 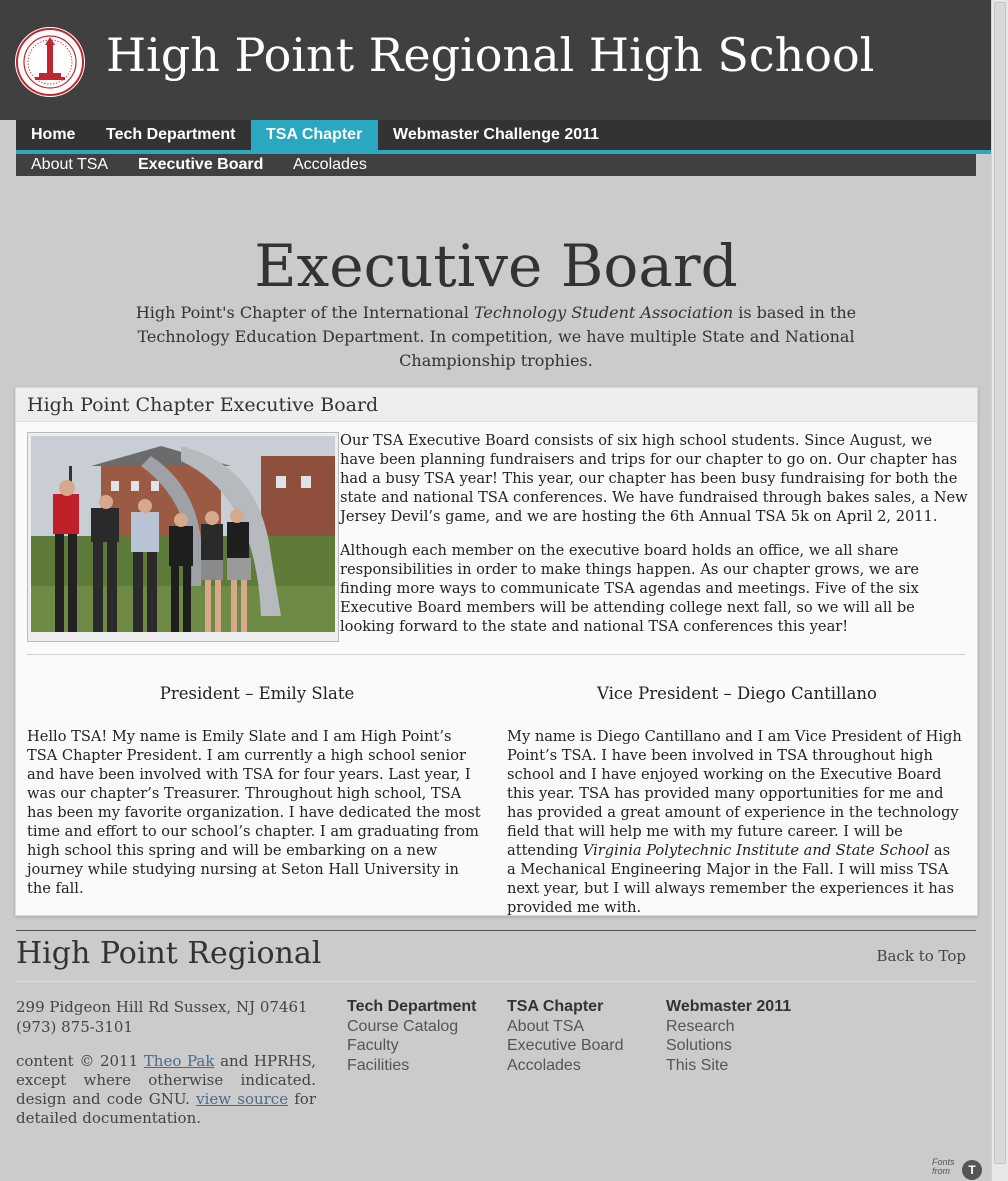 I want to click on executive-board-photo, so click(x=183, y=537).